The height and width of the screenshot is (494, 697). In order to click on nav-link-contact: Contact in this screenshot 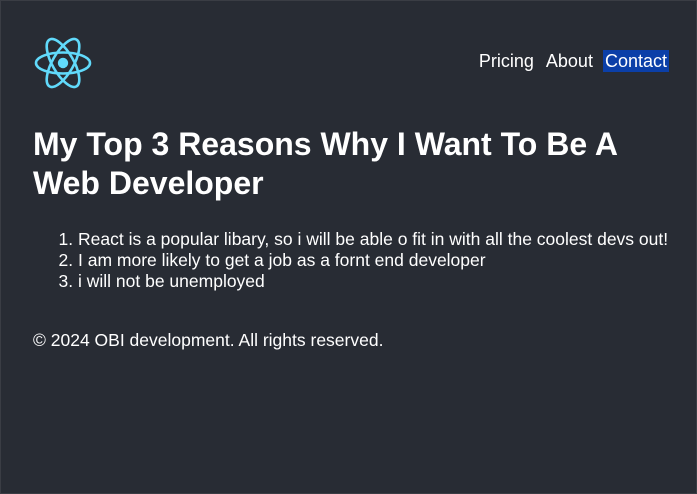, I will do `click(635, 61)`.